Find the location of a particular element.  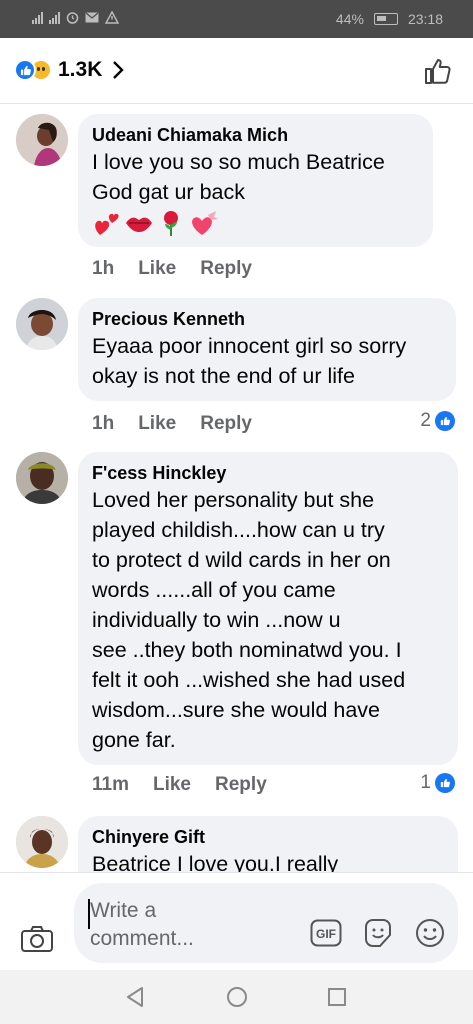

comment-reaction-count: 1 is located at coordinates (437, 783).